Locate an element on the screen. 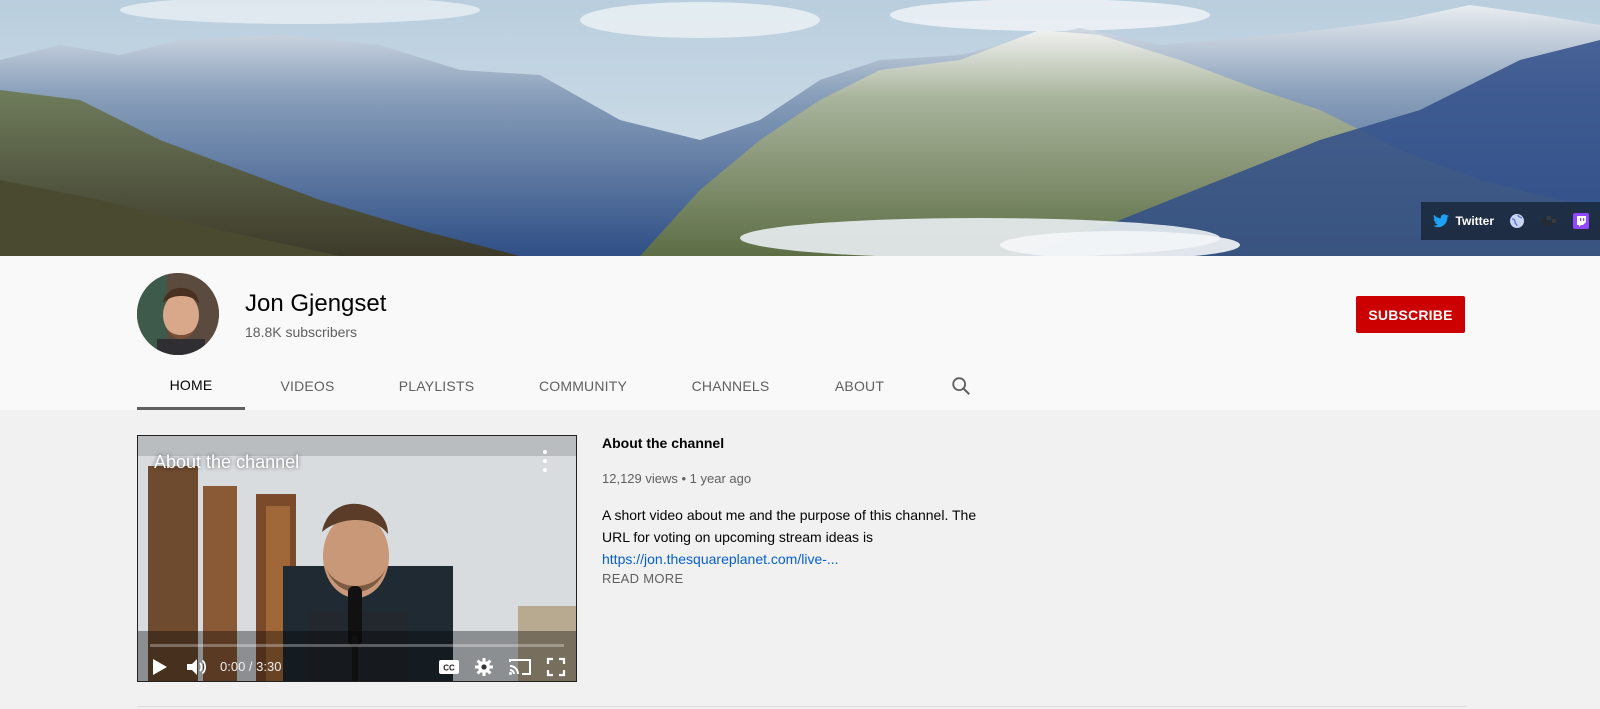 The height and width of the screenshot is (709, 1600). closed-captions-icon: CC is located at coordinates (449, 666).